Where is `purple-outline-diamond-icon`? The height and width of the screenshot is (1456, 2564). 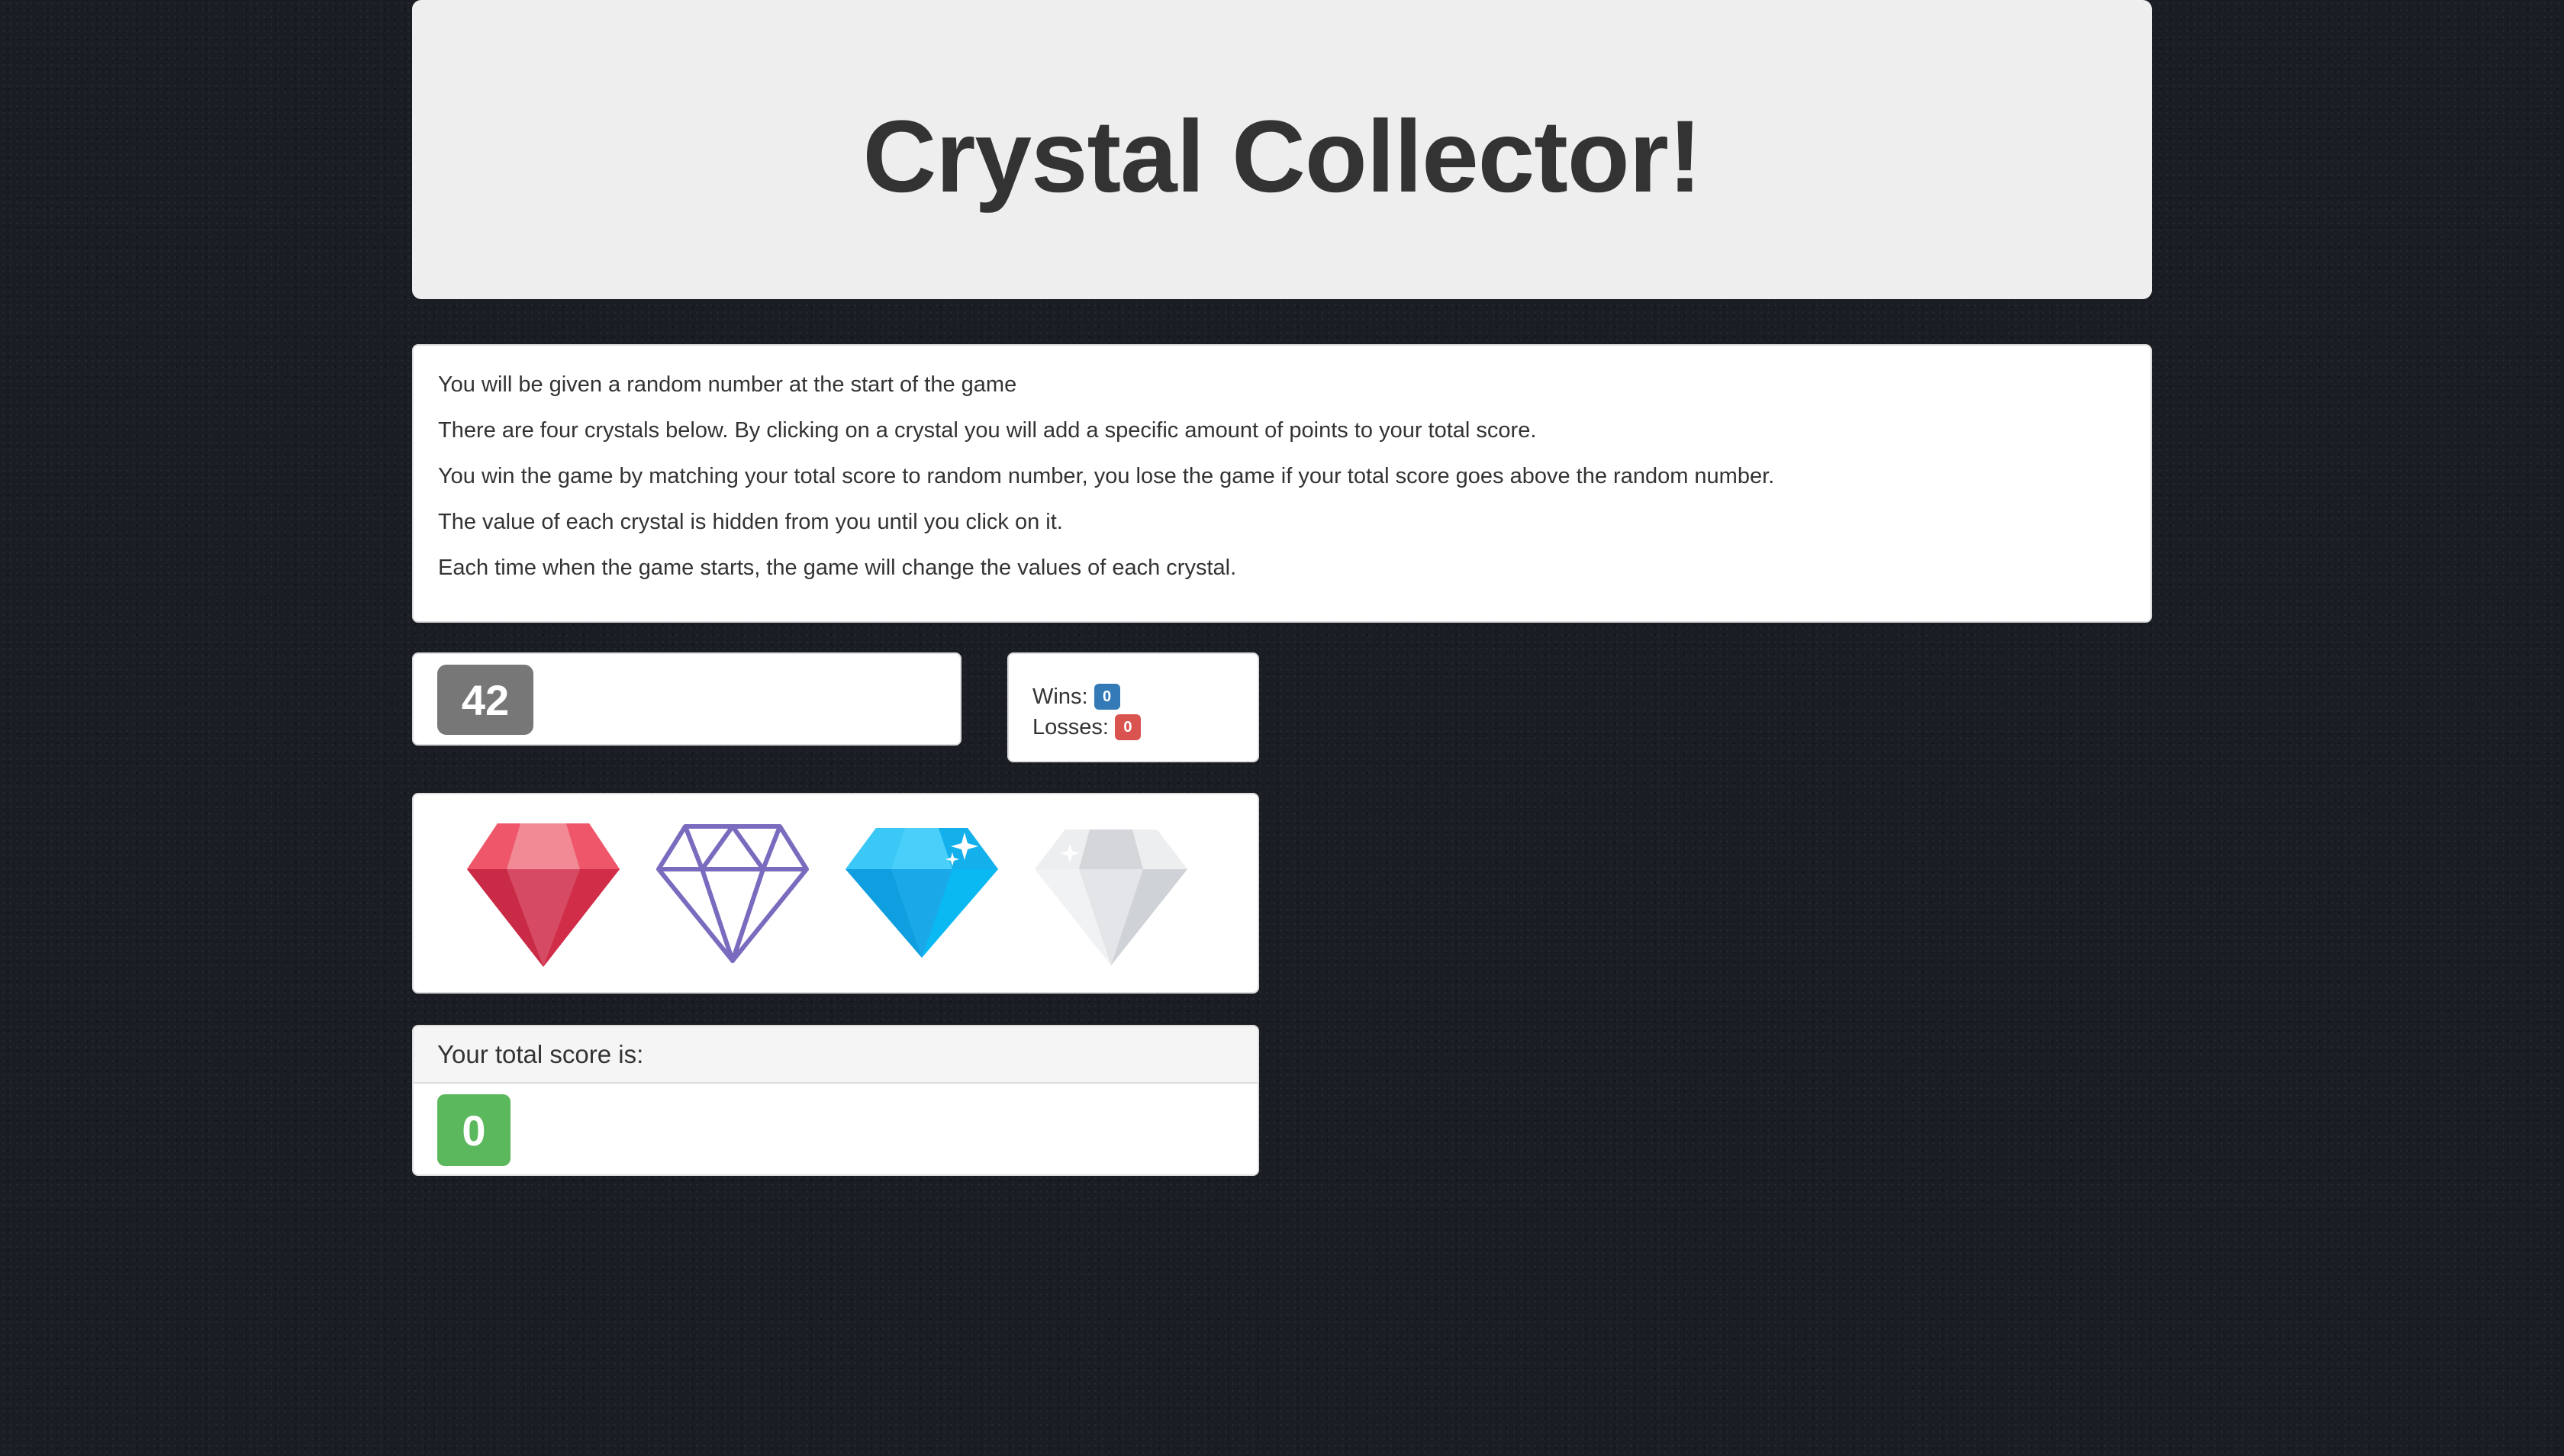 purple-outline-diamond-icon is located at coordinates (732, 893).